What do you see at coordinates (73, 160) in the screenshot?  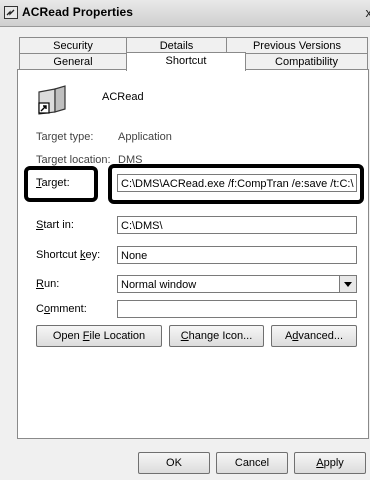 I see `target-location-label: Target location:` at bounding box center [73, 160].